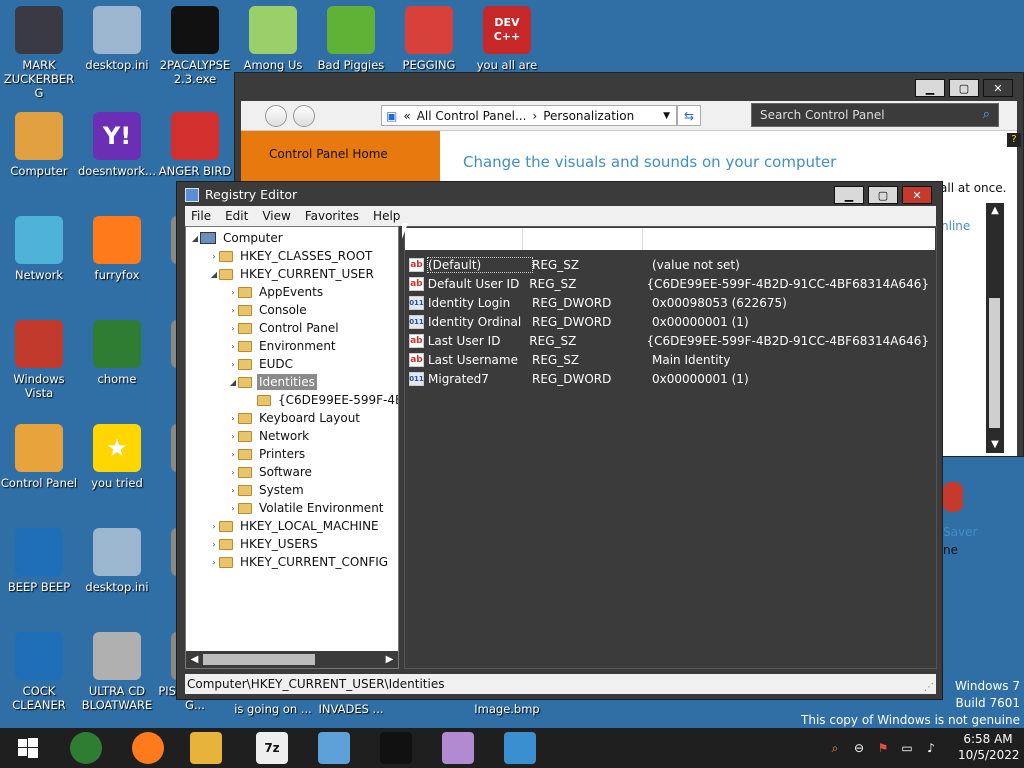  What do you see at coordinates (689, 115) in the screenshot?
I see `refresh-icon: ⇆` at bounding box center [689, 115].